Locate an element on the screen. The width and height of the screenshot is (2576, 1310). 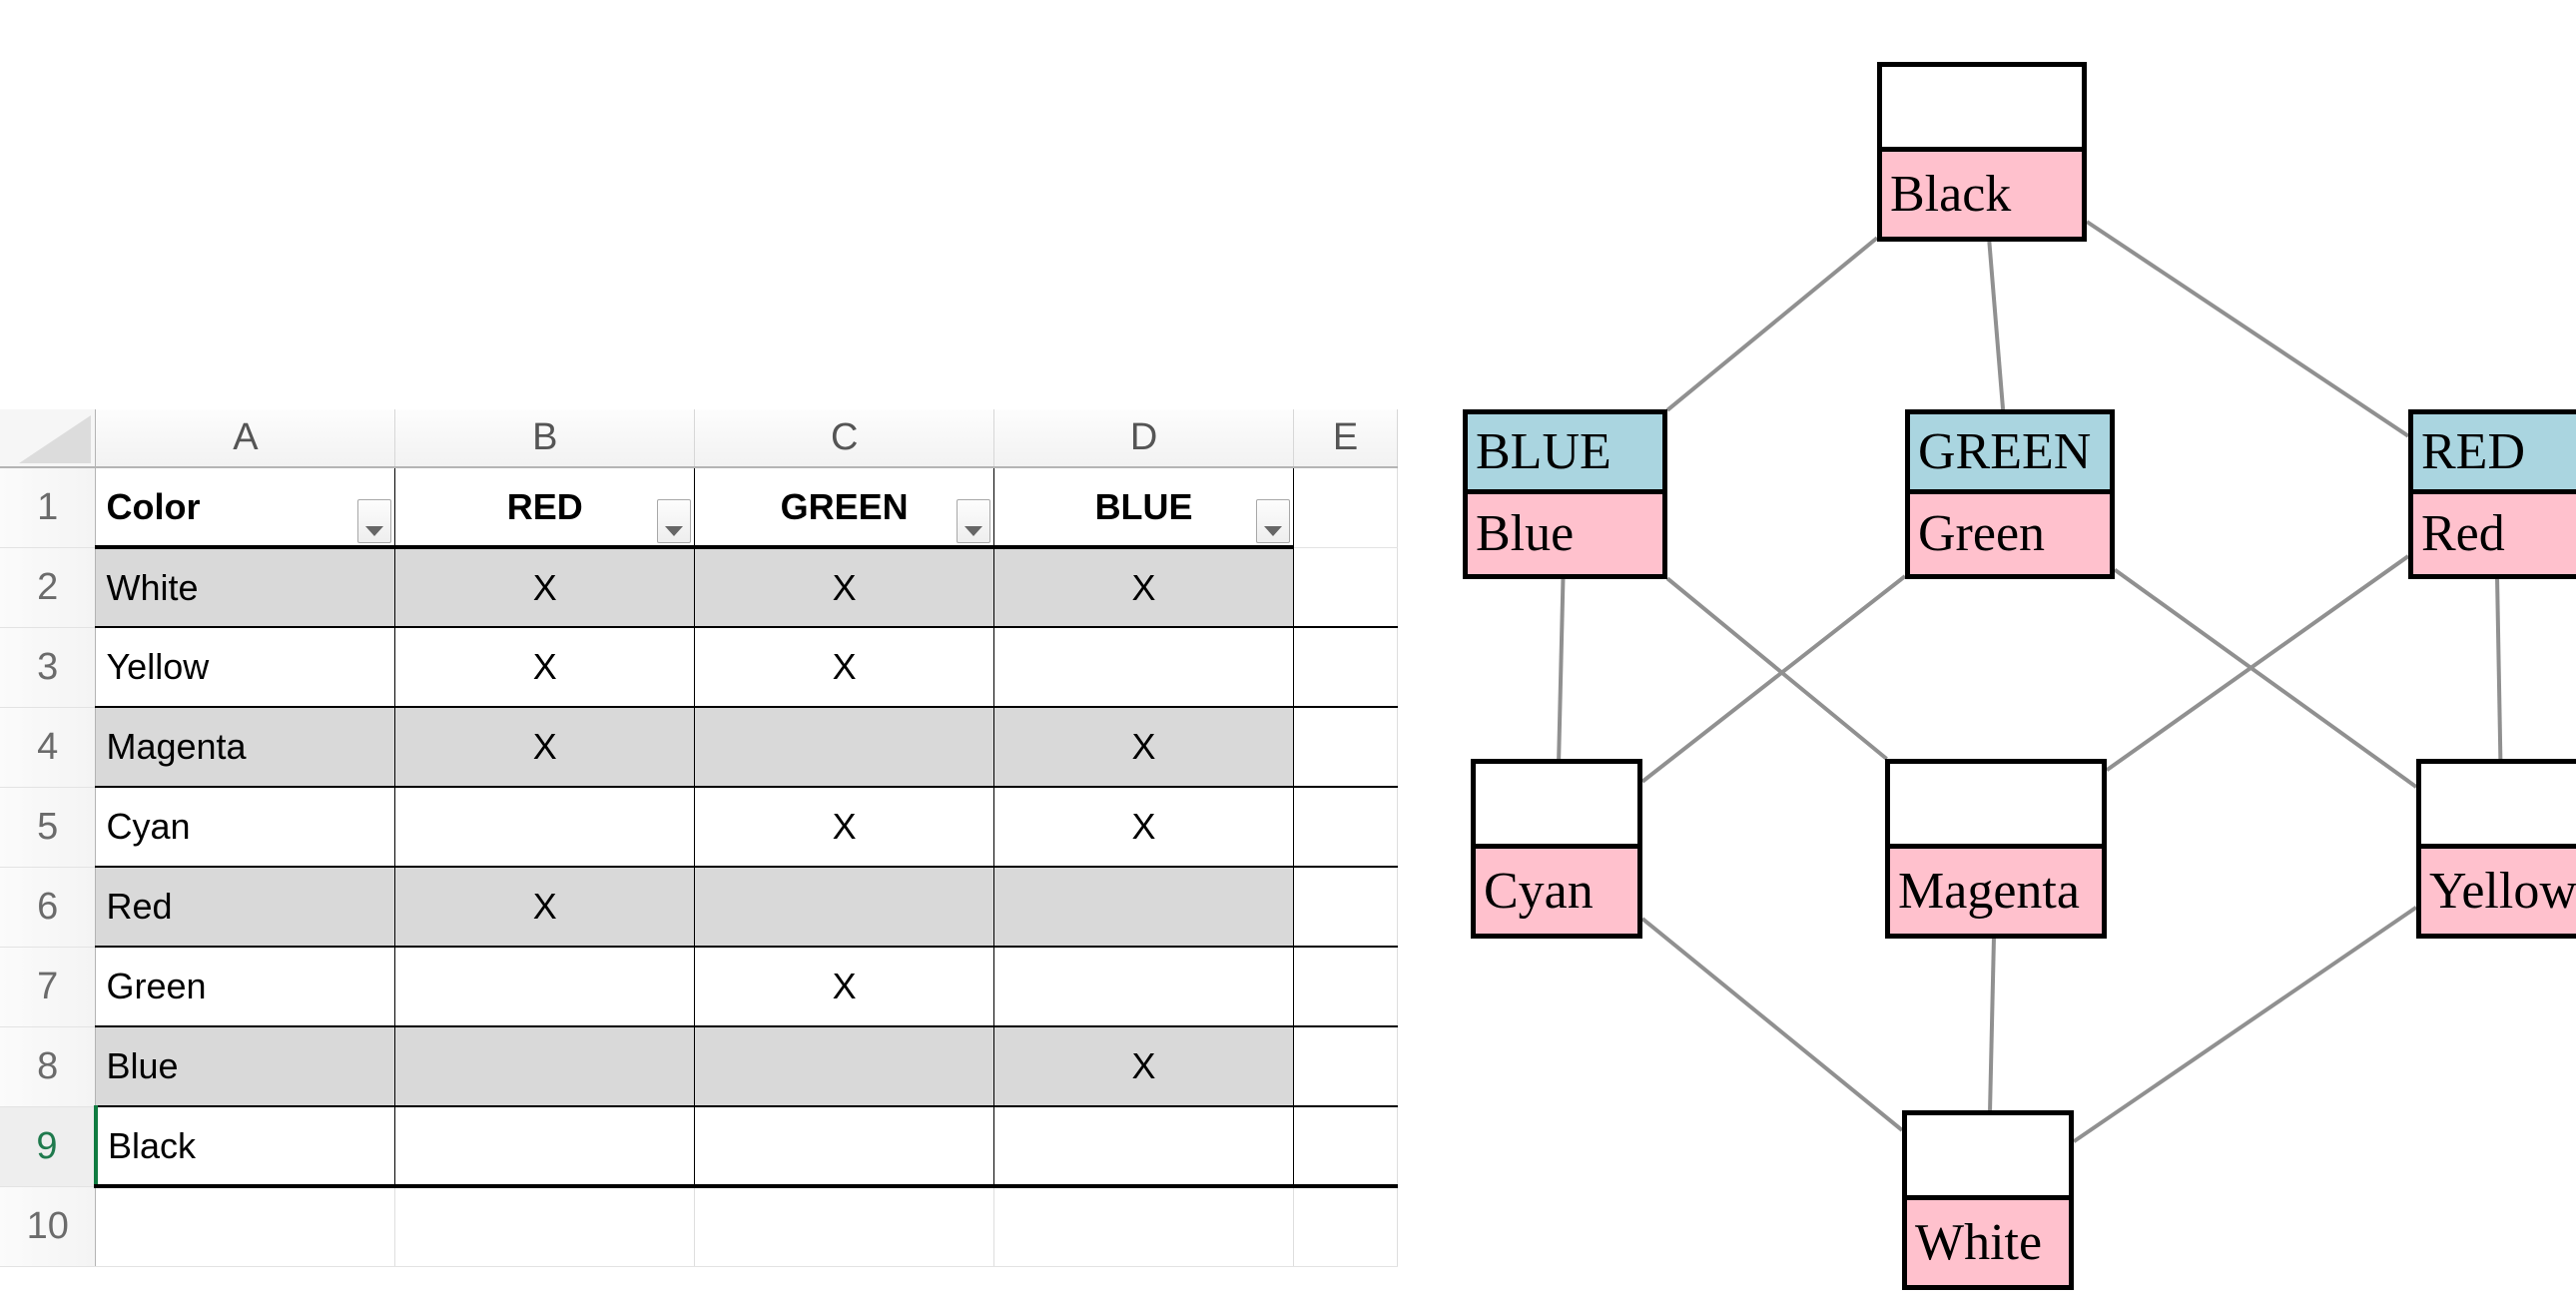
cell-e1 is located at coordinates (1346, 508).